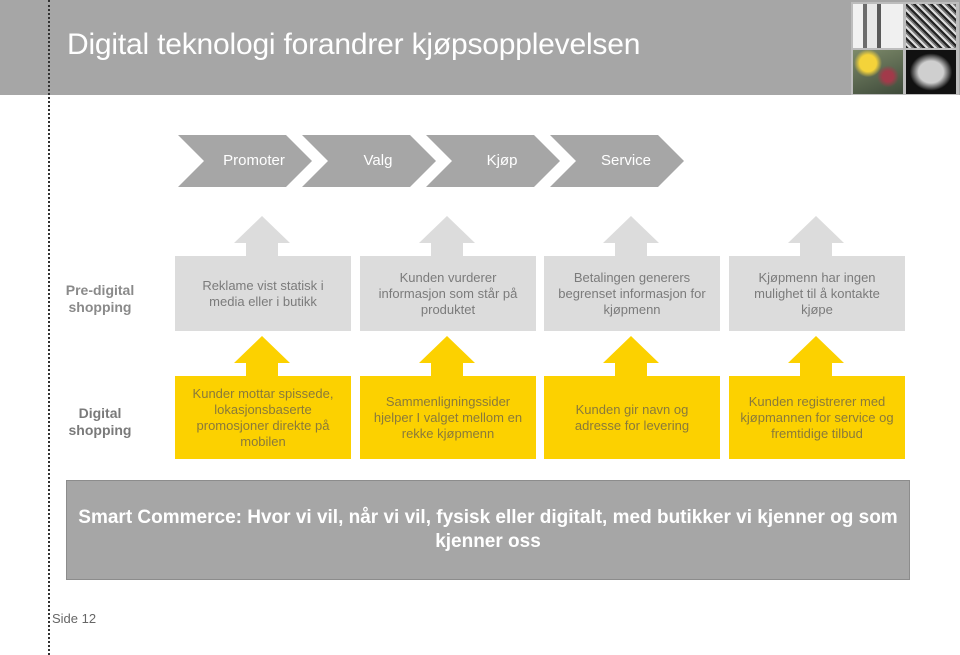 This screenshot has width=960, height=655. I want to click on digital-kjop-box: Kunden gir navn og adresse for levering, so click(632, 417).